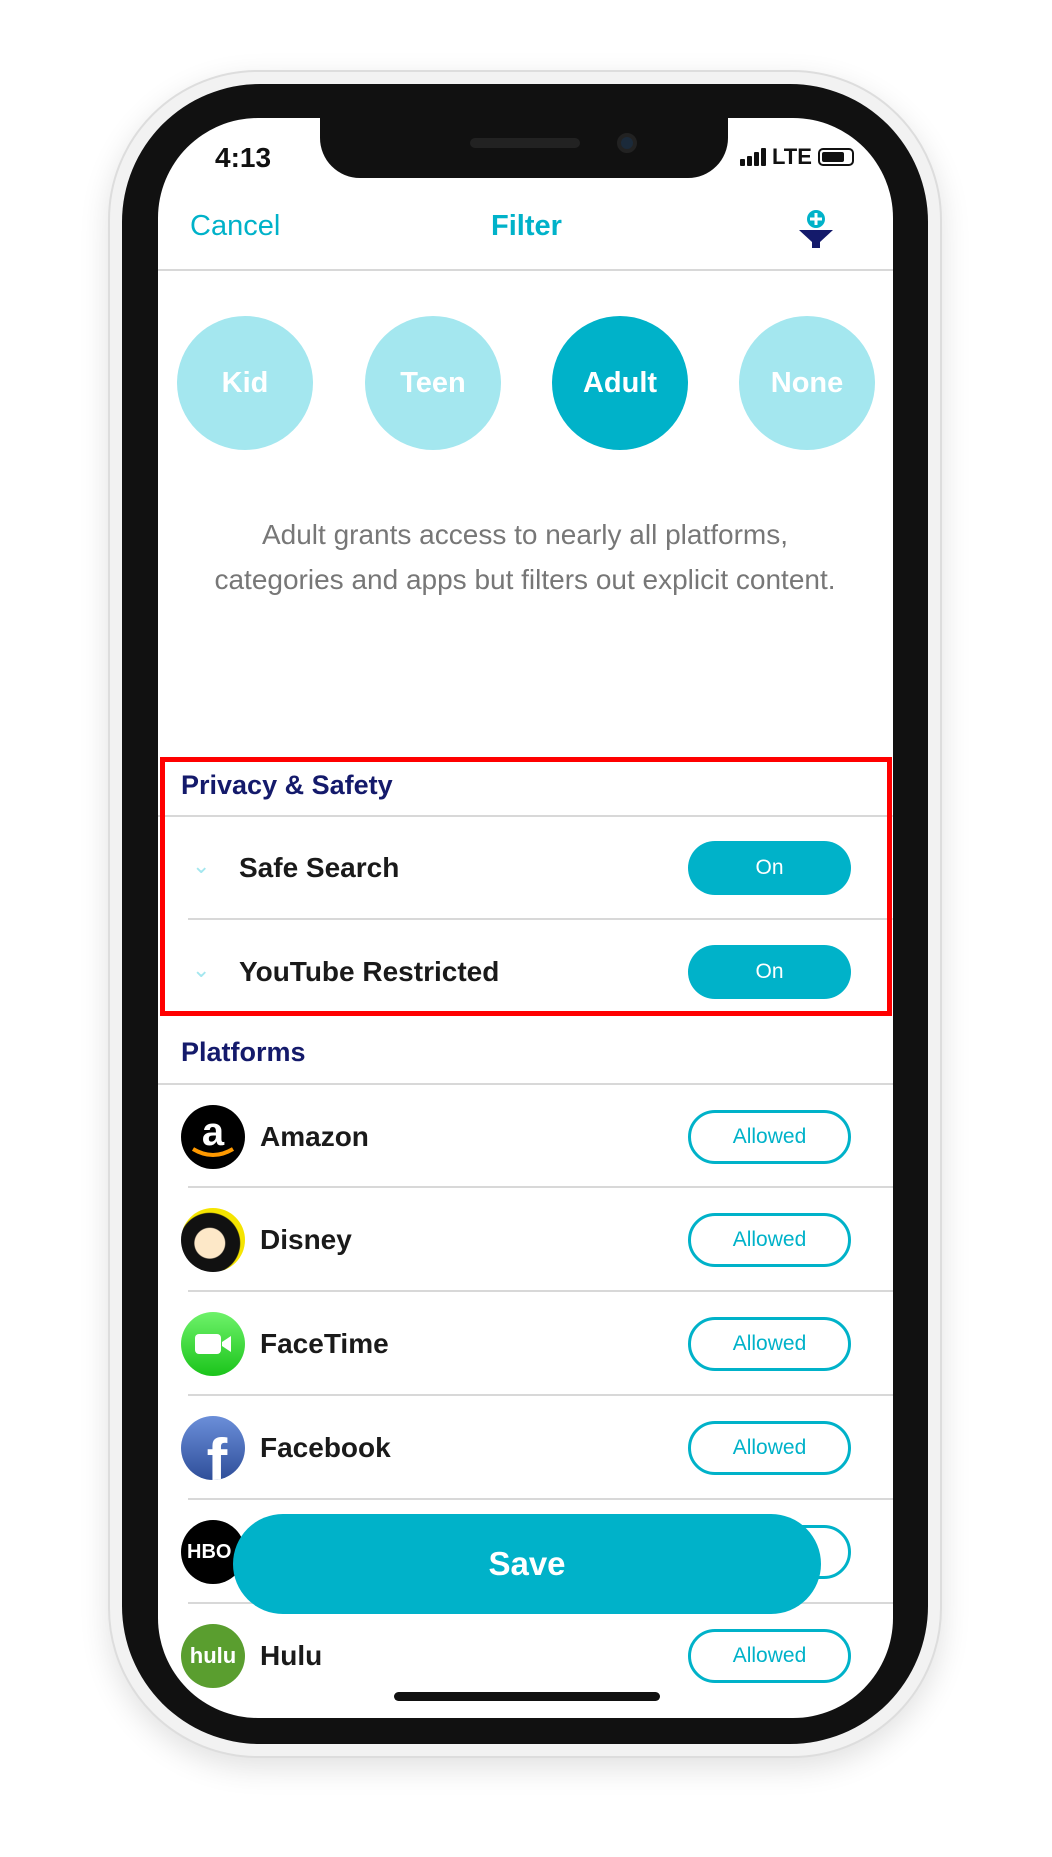 Image resolution: width=1052 pixels, height=1857 pixels. What do you see at coordinates (620, 383) in the screenshot?
I see `level-adult: Adult` at bounding box center [620, 383].